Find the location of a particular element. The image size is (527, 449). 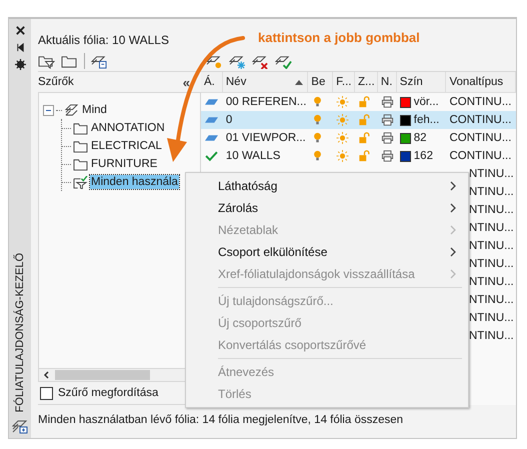

close-icon is located at coordinates (20, 30).